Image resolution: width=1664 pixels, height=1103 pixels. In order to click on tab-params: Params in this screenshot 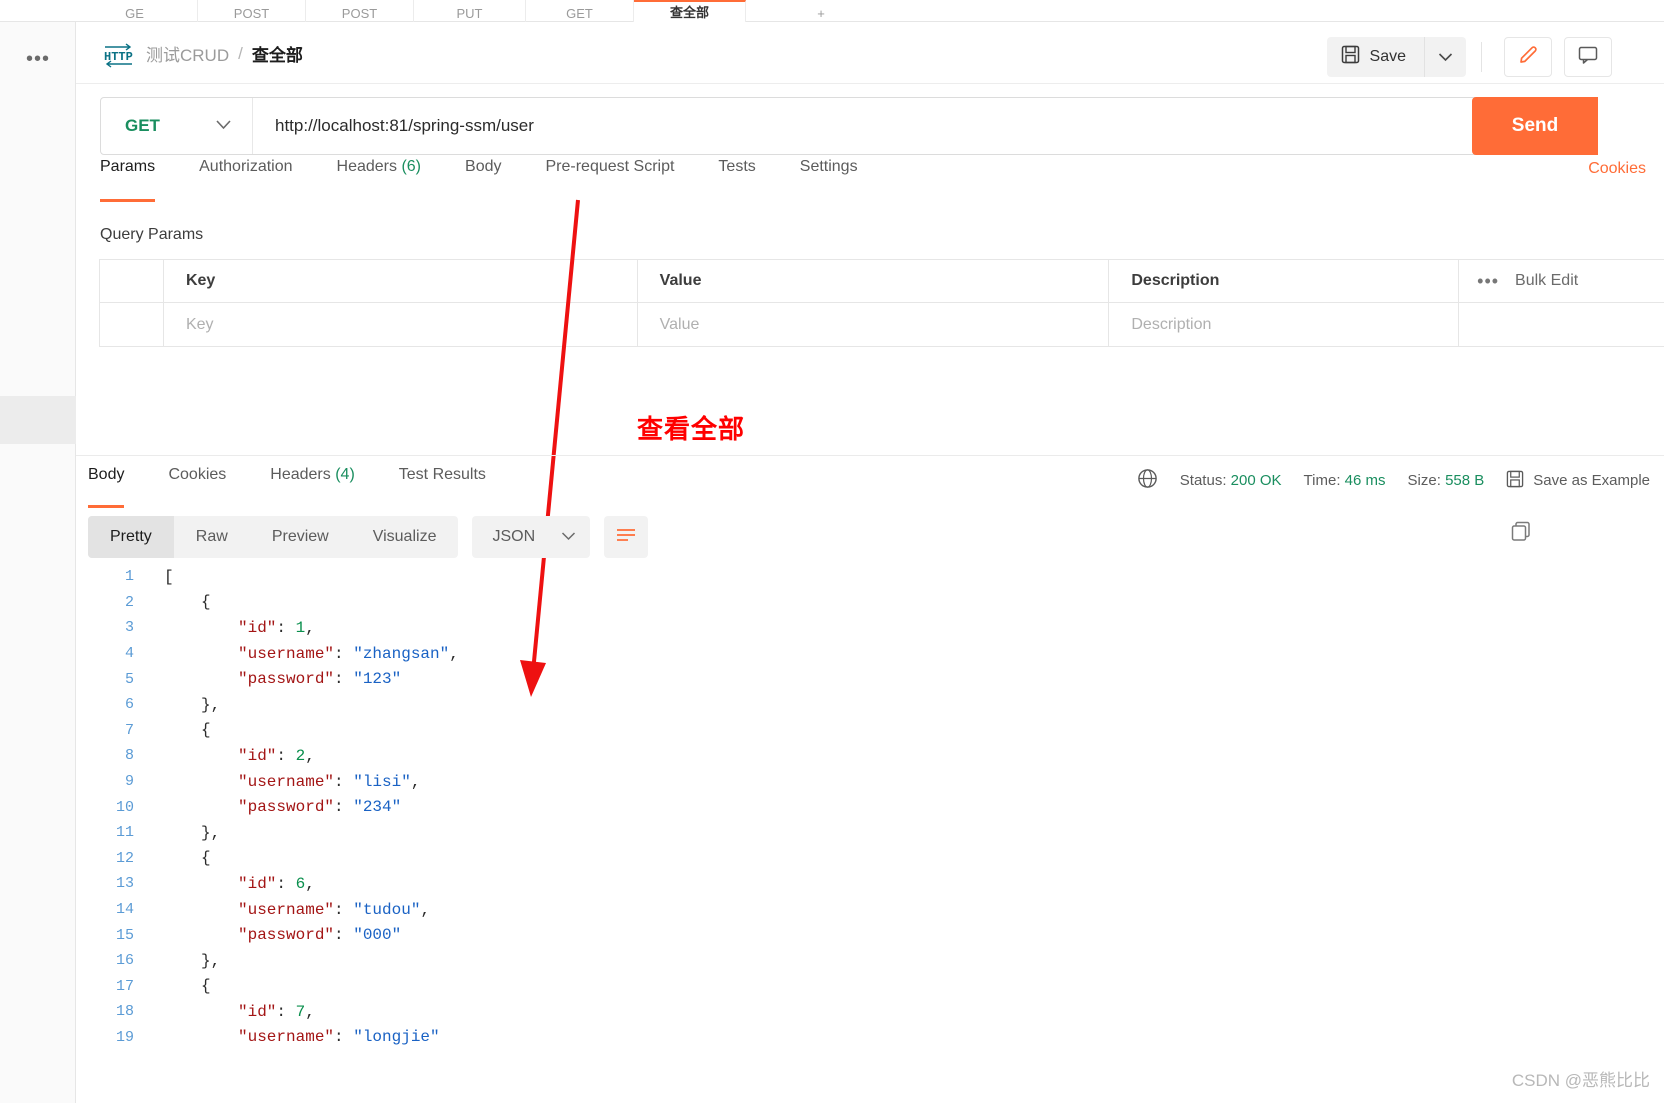, I will do `click(137, 180)`.